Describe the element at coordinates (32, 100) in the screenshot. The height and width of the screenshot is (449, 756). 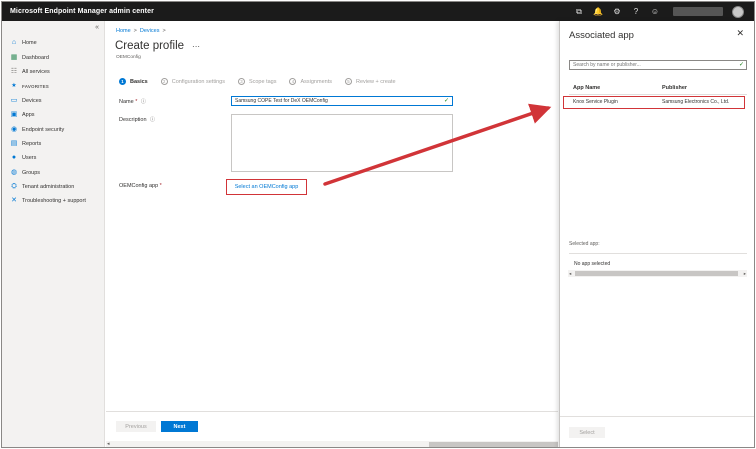
I see `sidebar-item-label: Devices` at that location.